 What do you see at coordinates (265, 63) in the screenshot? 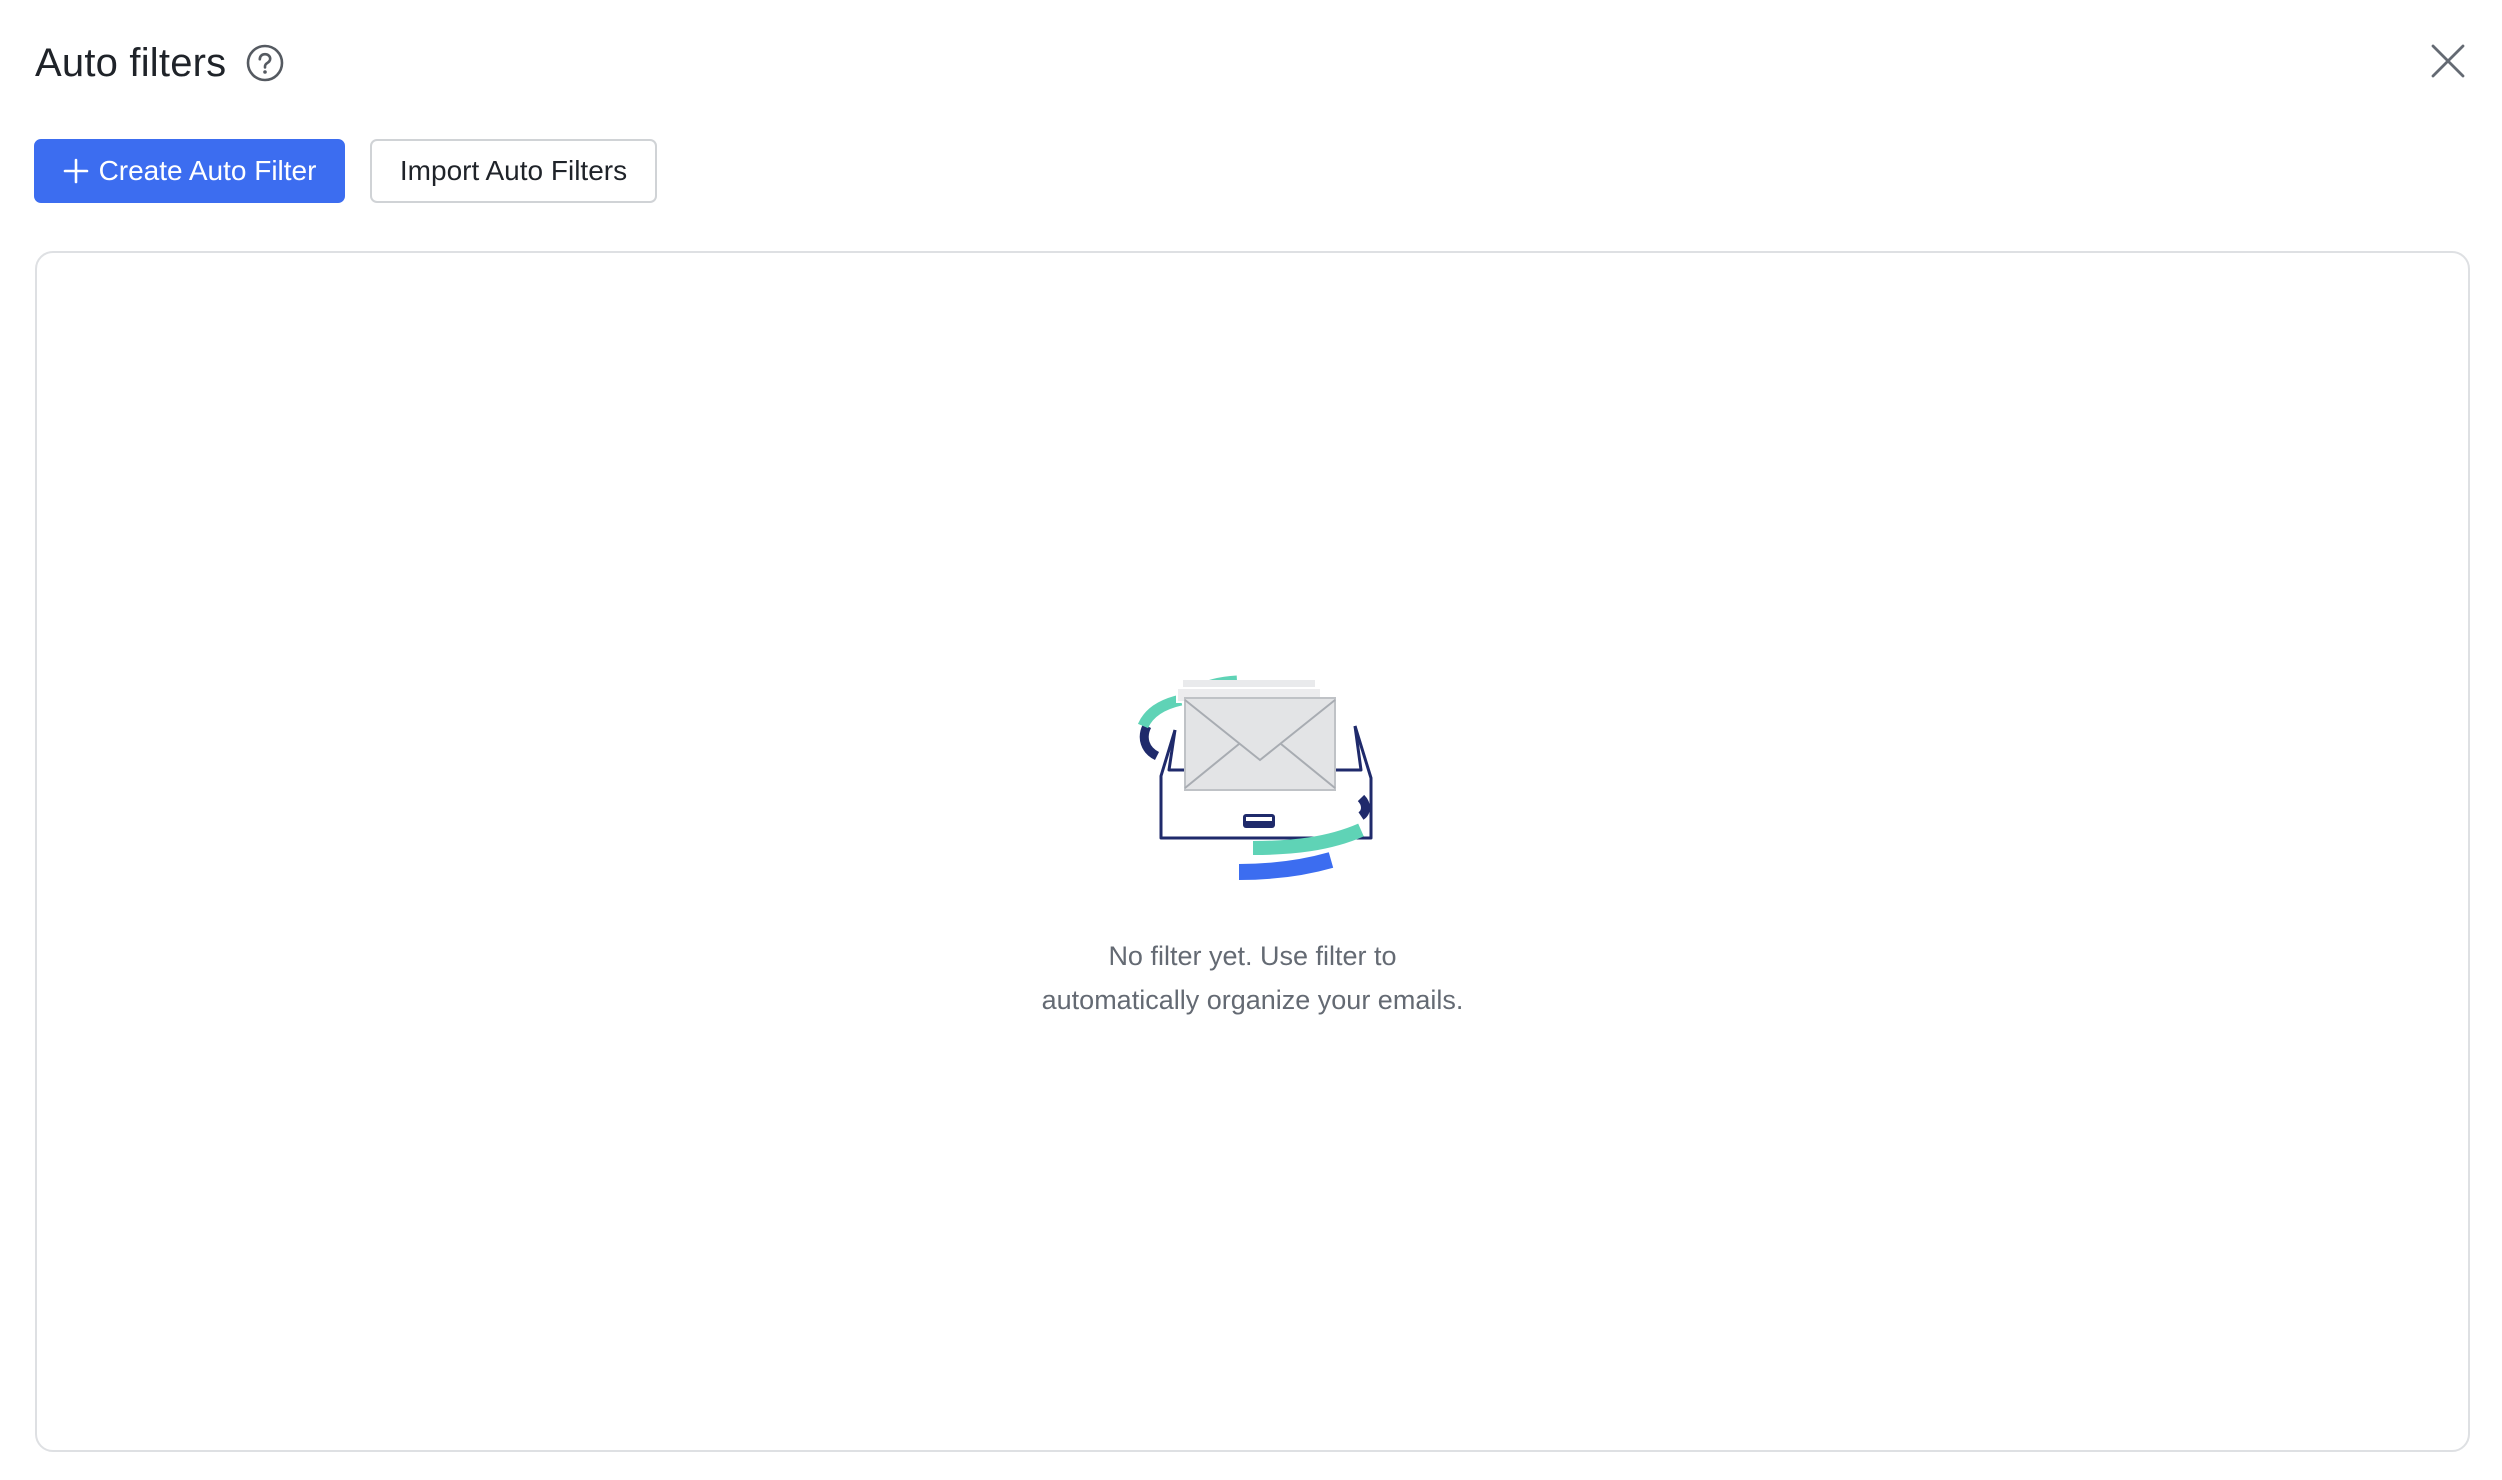
I see `help-icon` at bounding box center [265, 63].